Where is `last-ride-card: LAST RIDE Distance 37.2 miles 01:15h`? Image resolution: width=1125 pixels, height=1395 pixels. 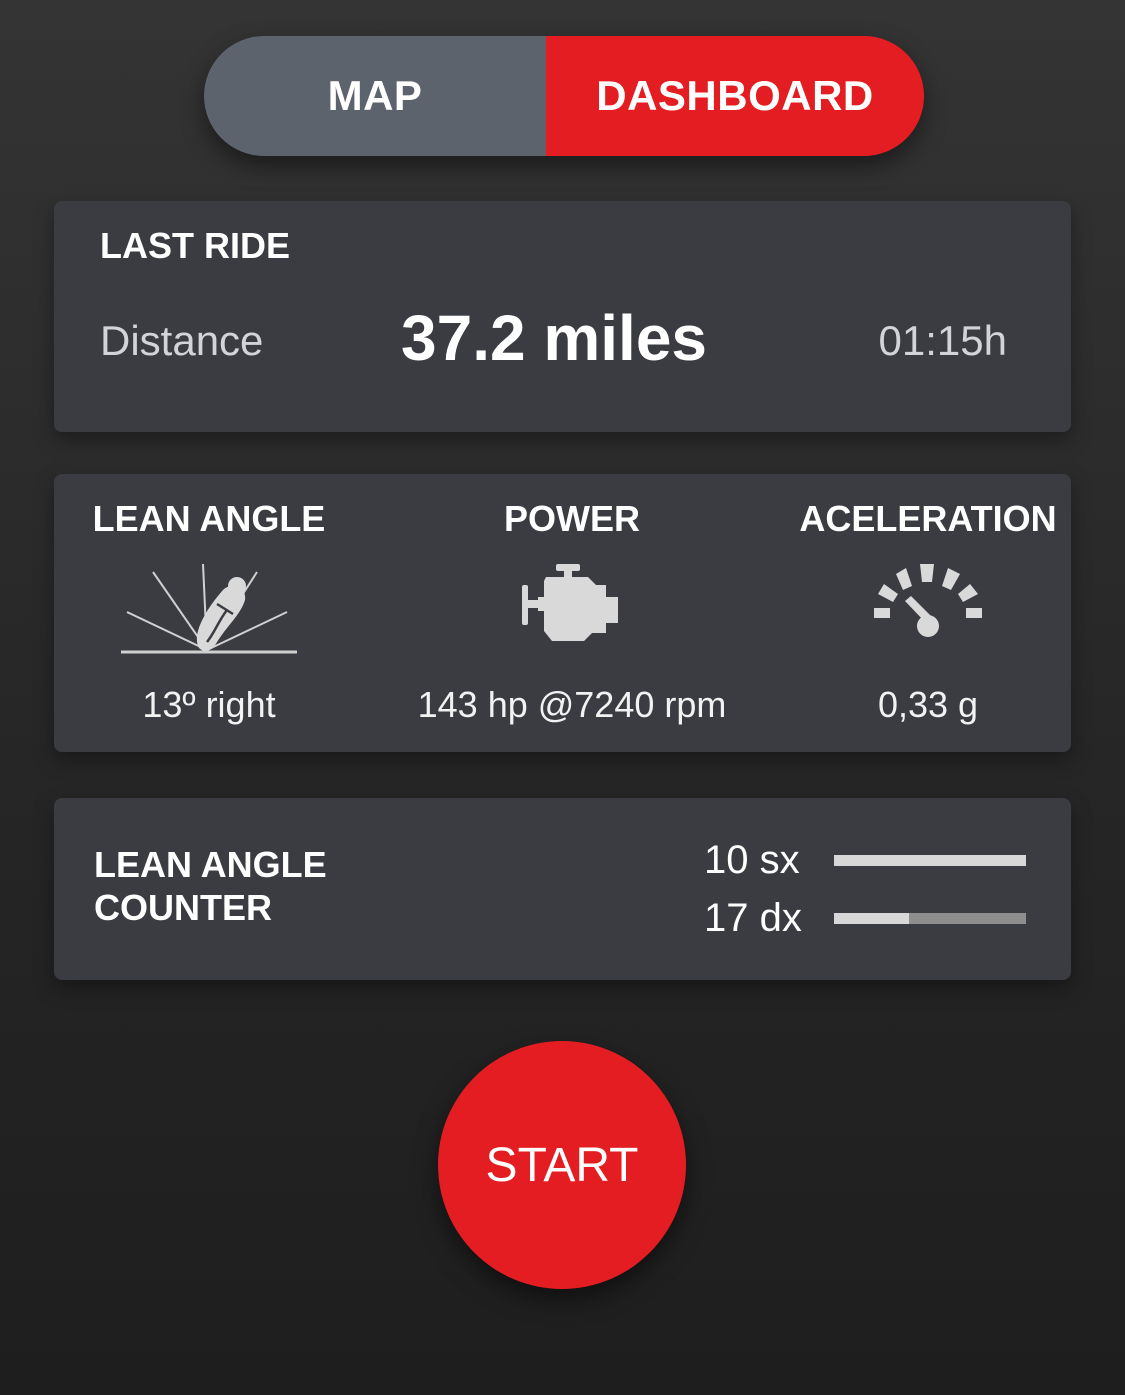
last-ride-card: LAST RIDE Distance 37.2 miles 01:15h is located at coordinates (562, 316).